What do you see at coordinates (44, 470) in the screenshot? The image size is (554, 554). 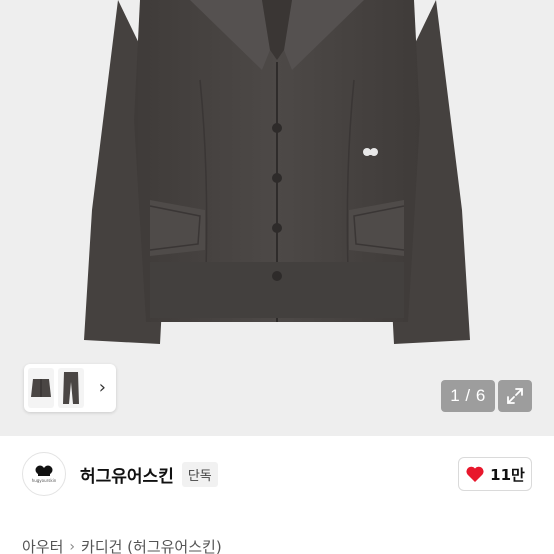 I see `brand-emblem-icon` at bounding box center [44, 470].